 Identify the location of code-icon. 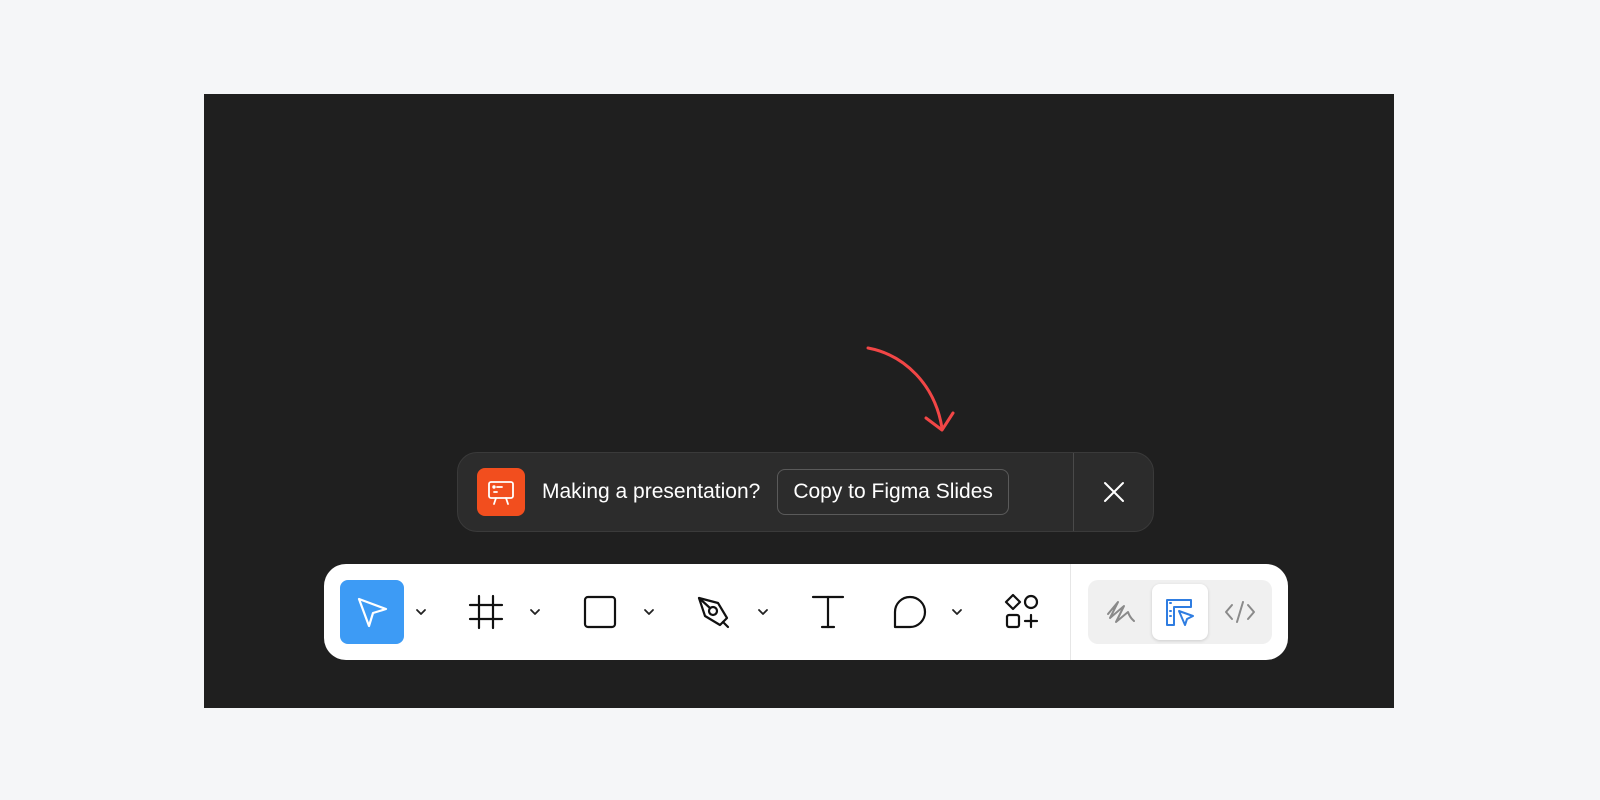
(1240, 612).